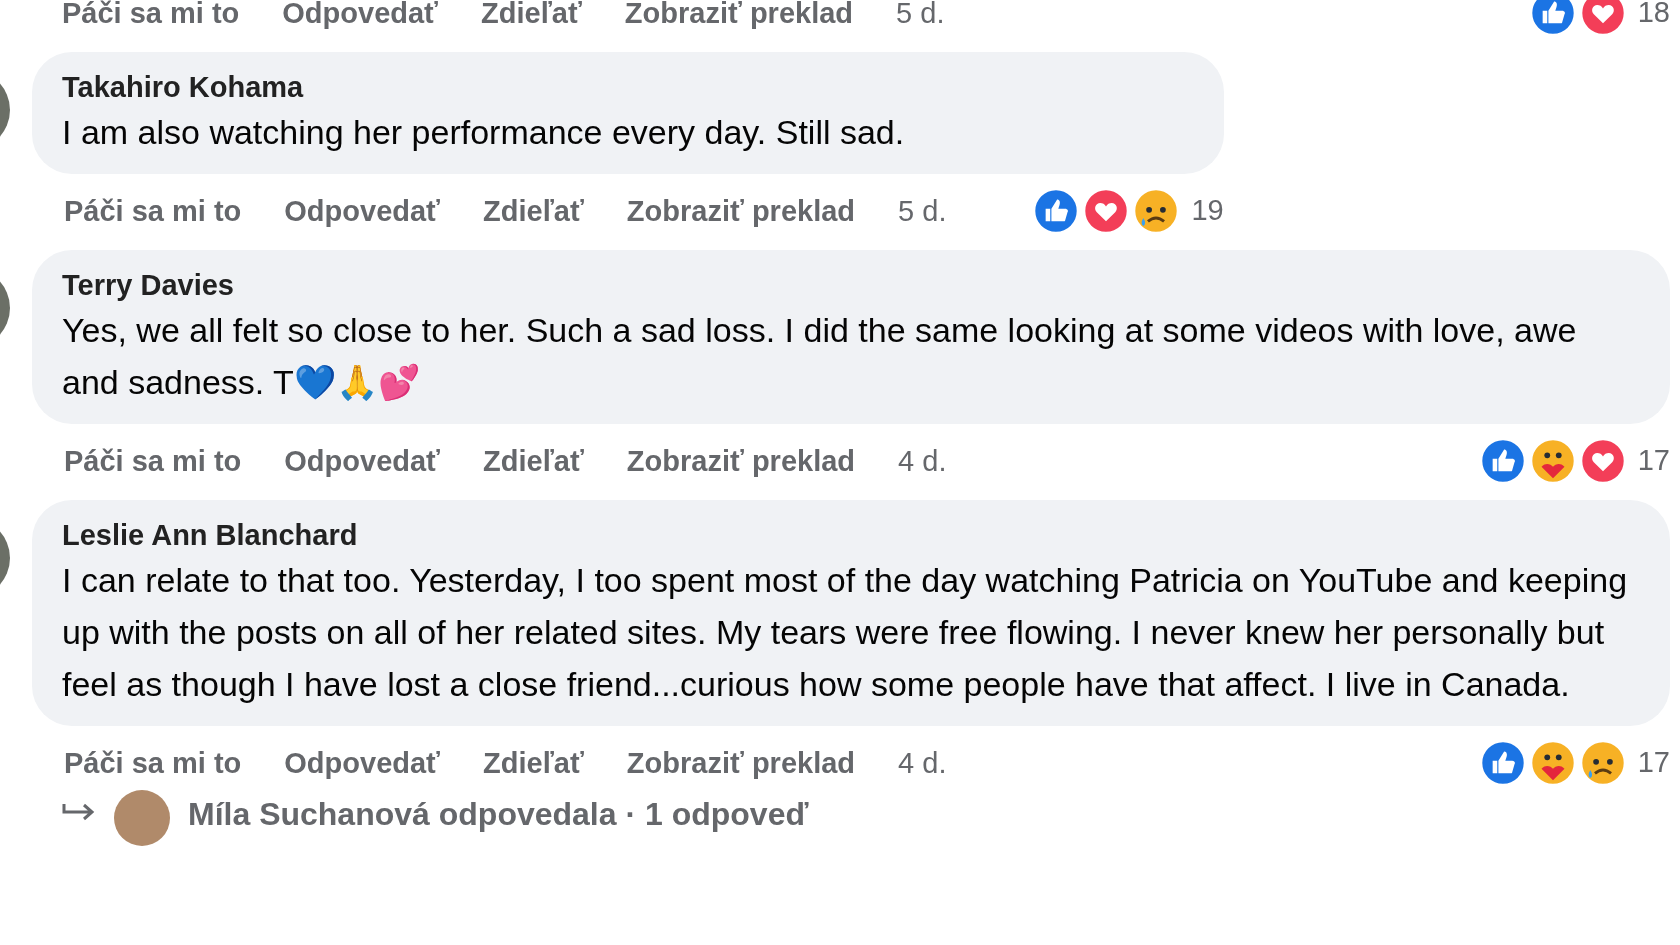 The width and height of the screenshot is (1680, 945). What do you see at coordinates (851, 535) in the screenshot?
I see `author-name: Leslie Ann Blanchard` at bounding box center [851, 535].